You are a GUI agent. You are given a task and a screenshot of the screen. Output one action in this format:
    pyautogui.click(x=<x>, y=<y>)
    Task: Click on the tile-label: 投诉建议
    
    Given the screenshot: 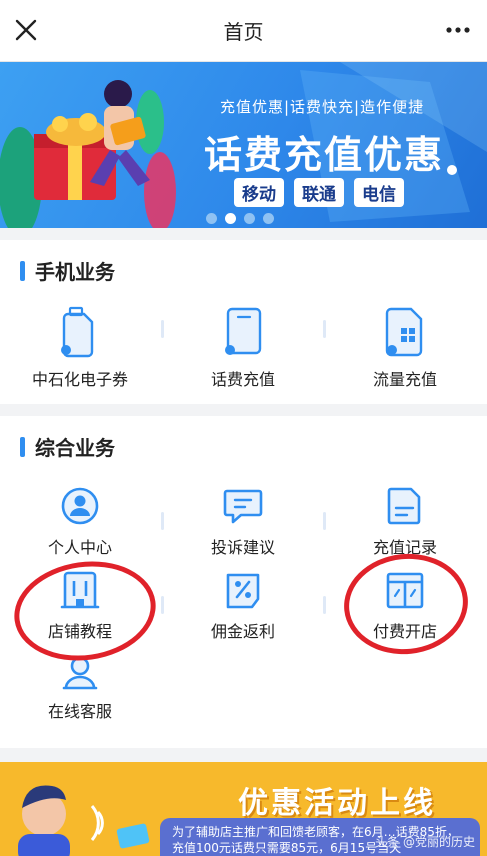 What is the action you would take?
    pyautogui.click(x=242, y=547)
    